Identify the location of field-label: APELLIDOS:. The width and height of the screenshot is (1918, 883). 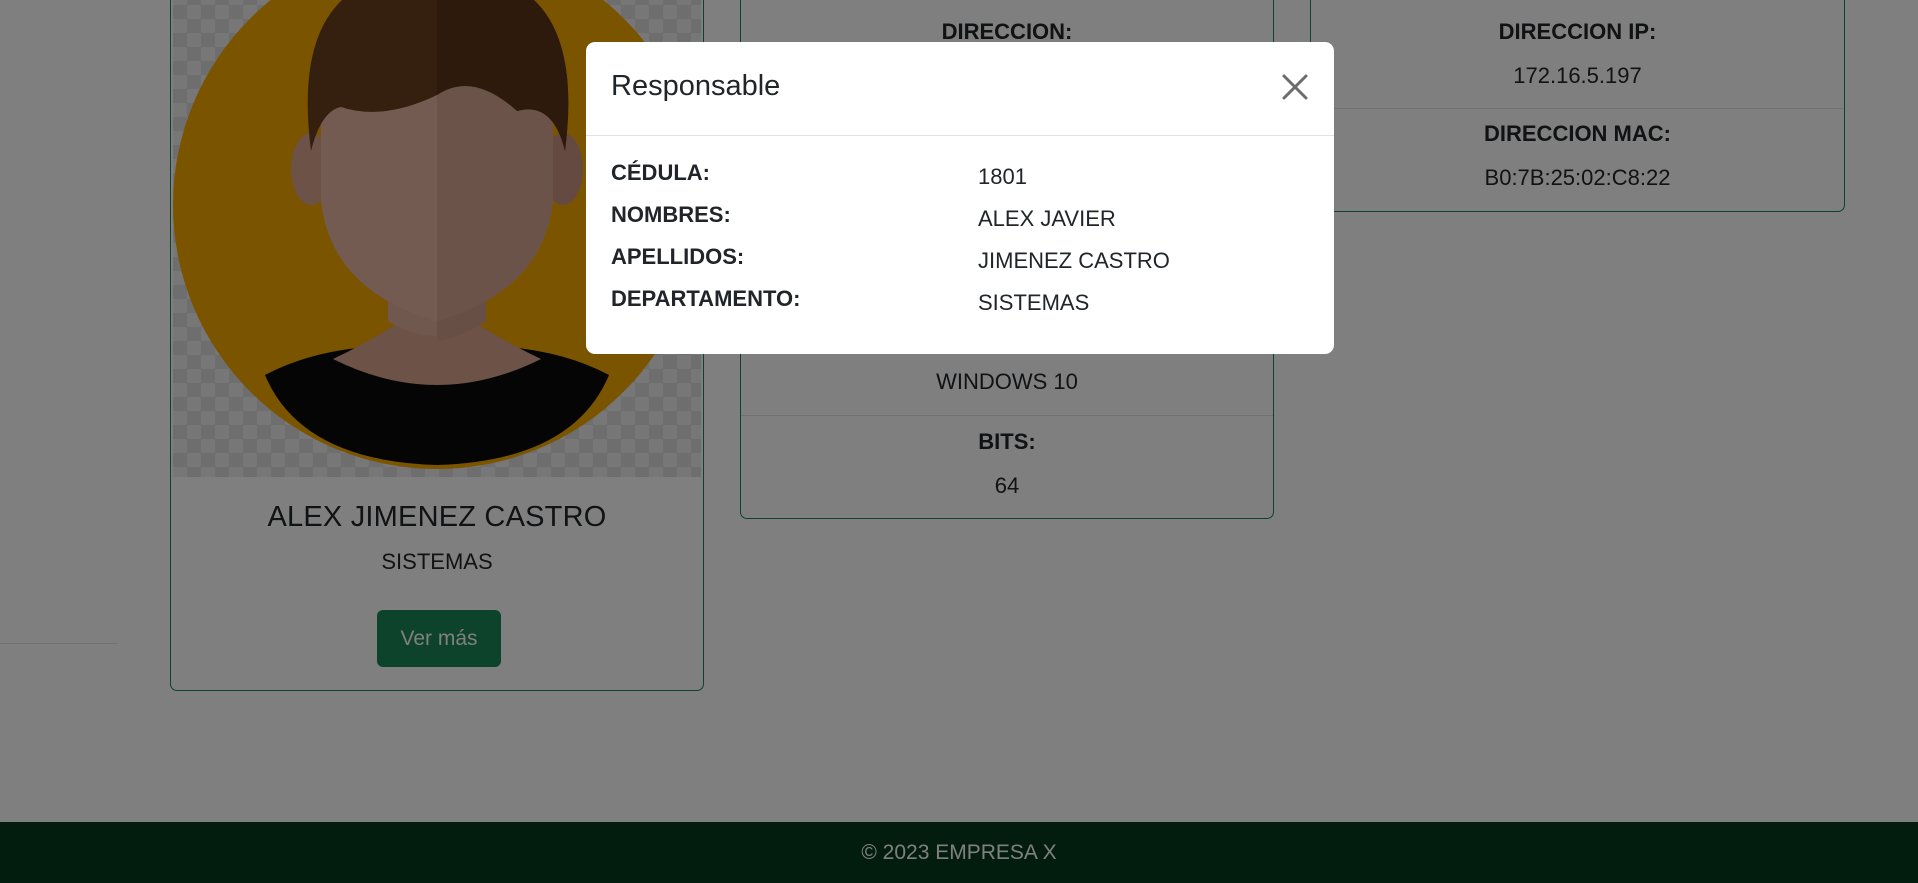
(678, 256).